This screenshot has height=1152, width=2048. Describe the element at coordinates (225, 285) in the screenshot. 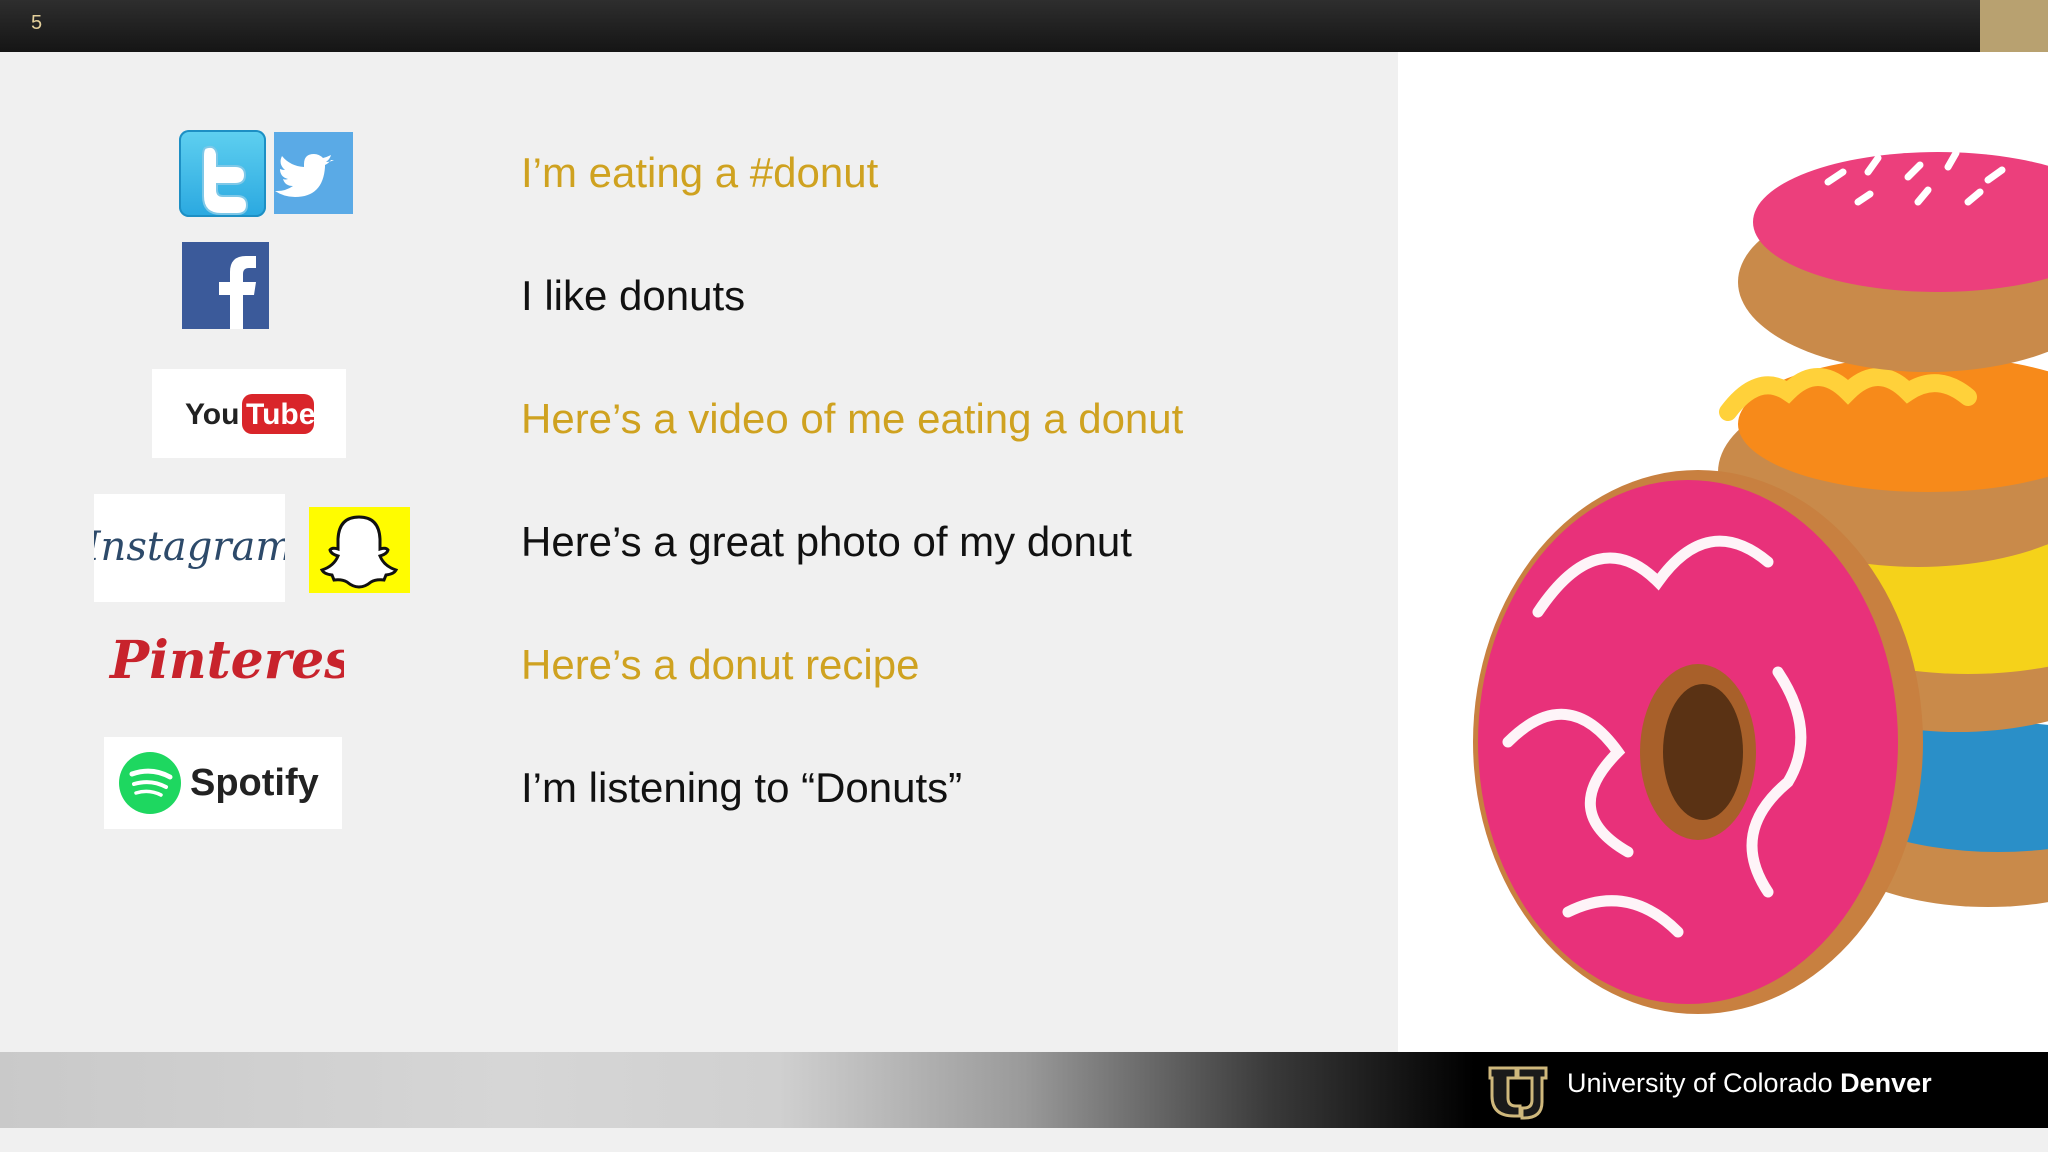

I see `facebook-icon` at that location.